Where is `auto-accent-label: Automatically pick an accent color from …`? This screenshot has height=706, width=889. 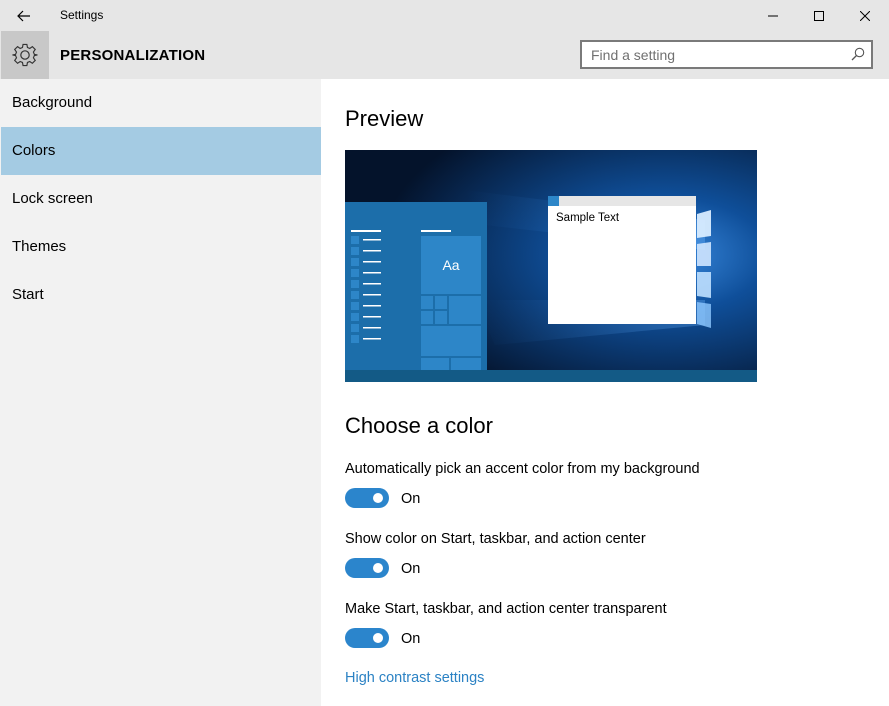
auto-accent-label: Automatically pick an accent color from … is located at coordinates (522, 469).